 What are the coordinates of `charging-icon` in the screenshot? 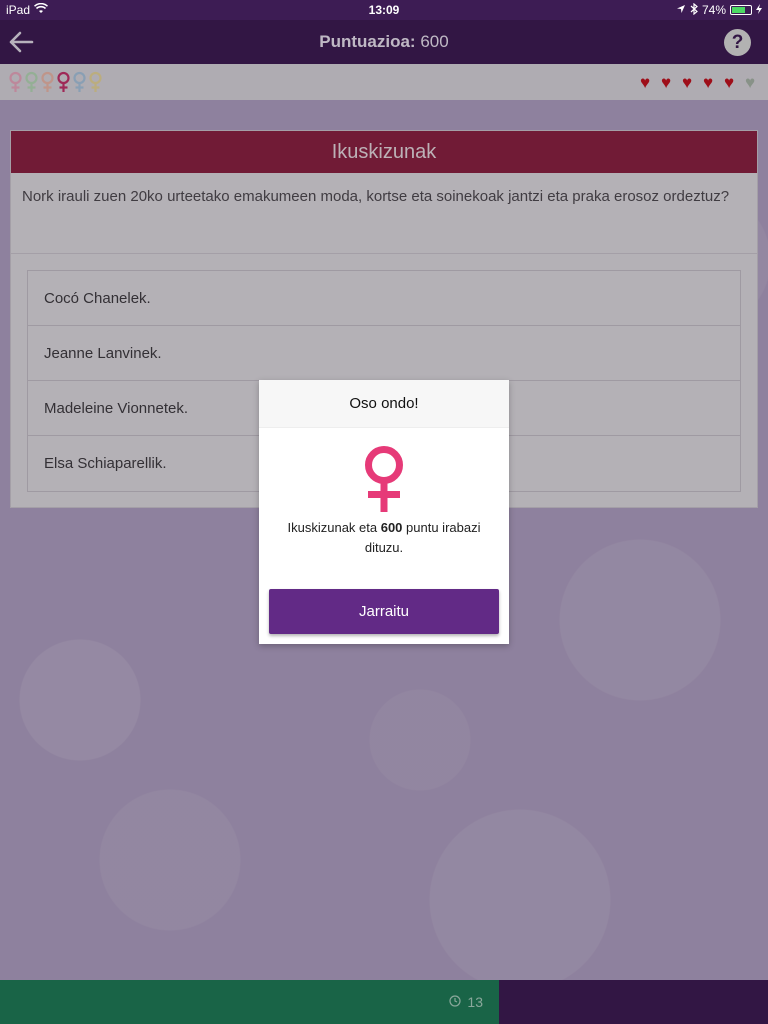 It's located at (759, 10).